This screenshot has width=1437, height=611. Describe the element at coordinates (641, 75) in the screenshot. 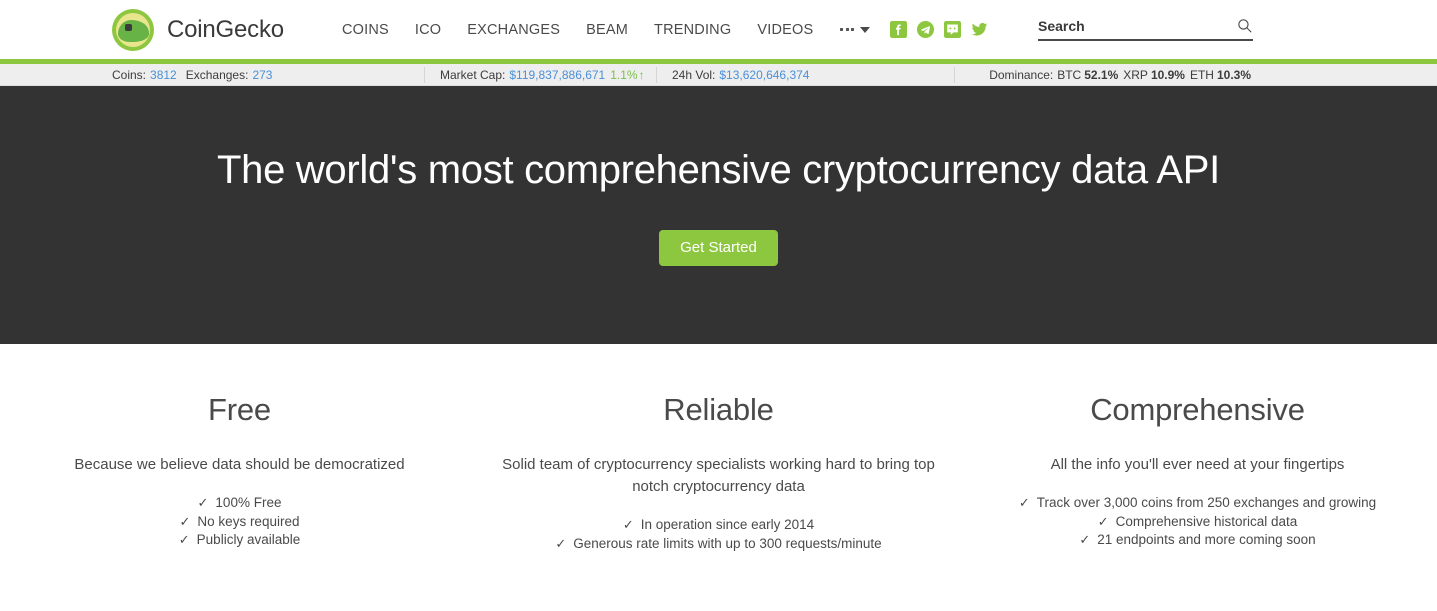

I see `trend-up-icon: ↑` at that location.